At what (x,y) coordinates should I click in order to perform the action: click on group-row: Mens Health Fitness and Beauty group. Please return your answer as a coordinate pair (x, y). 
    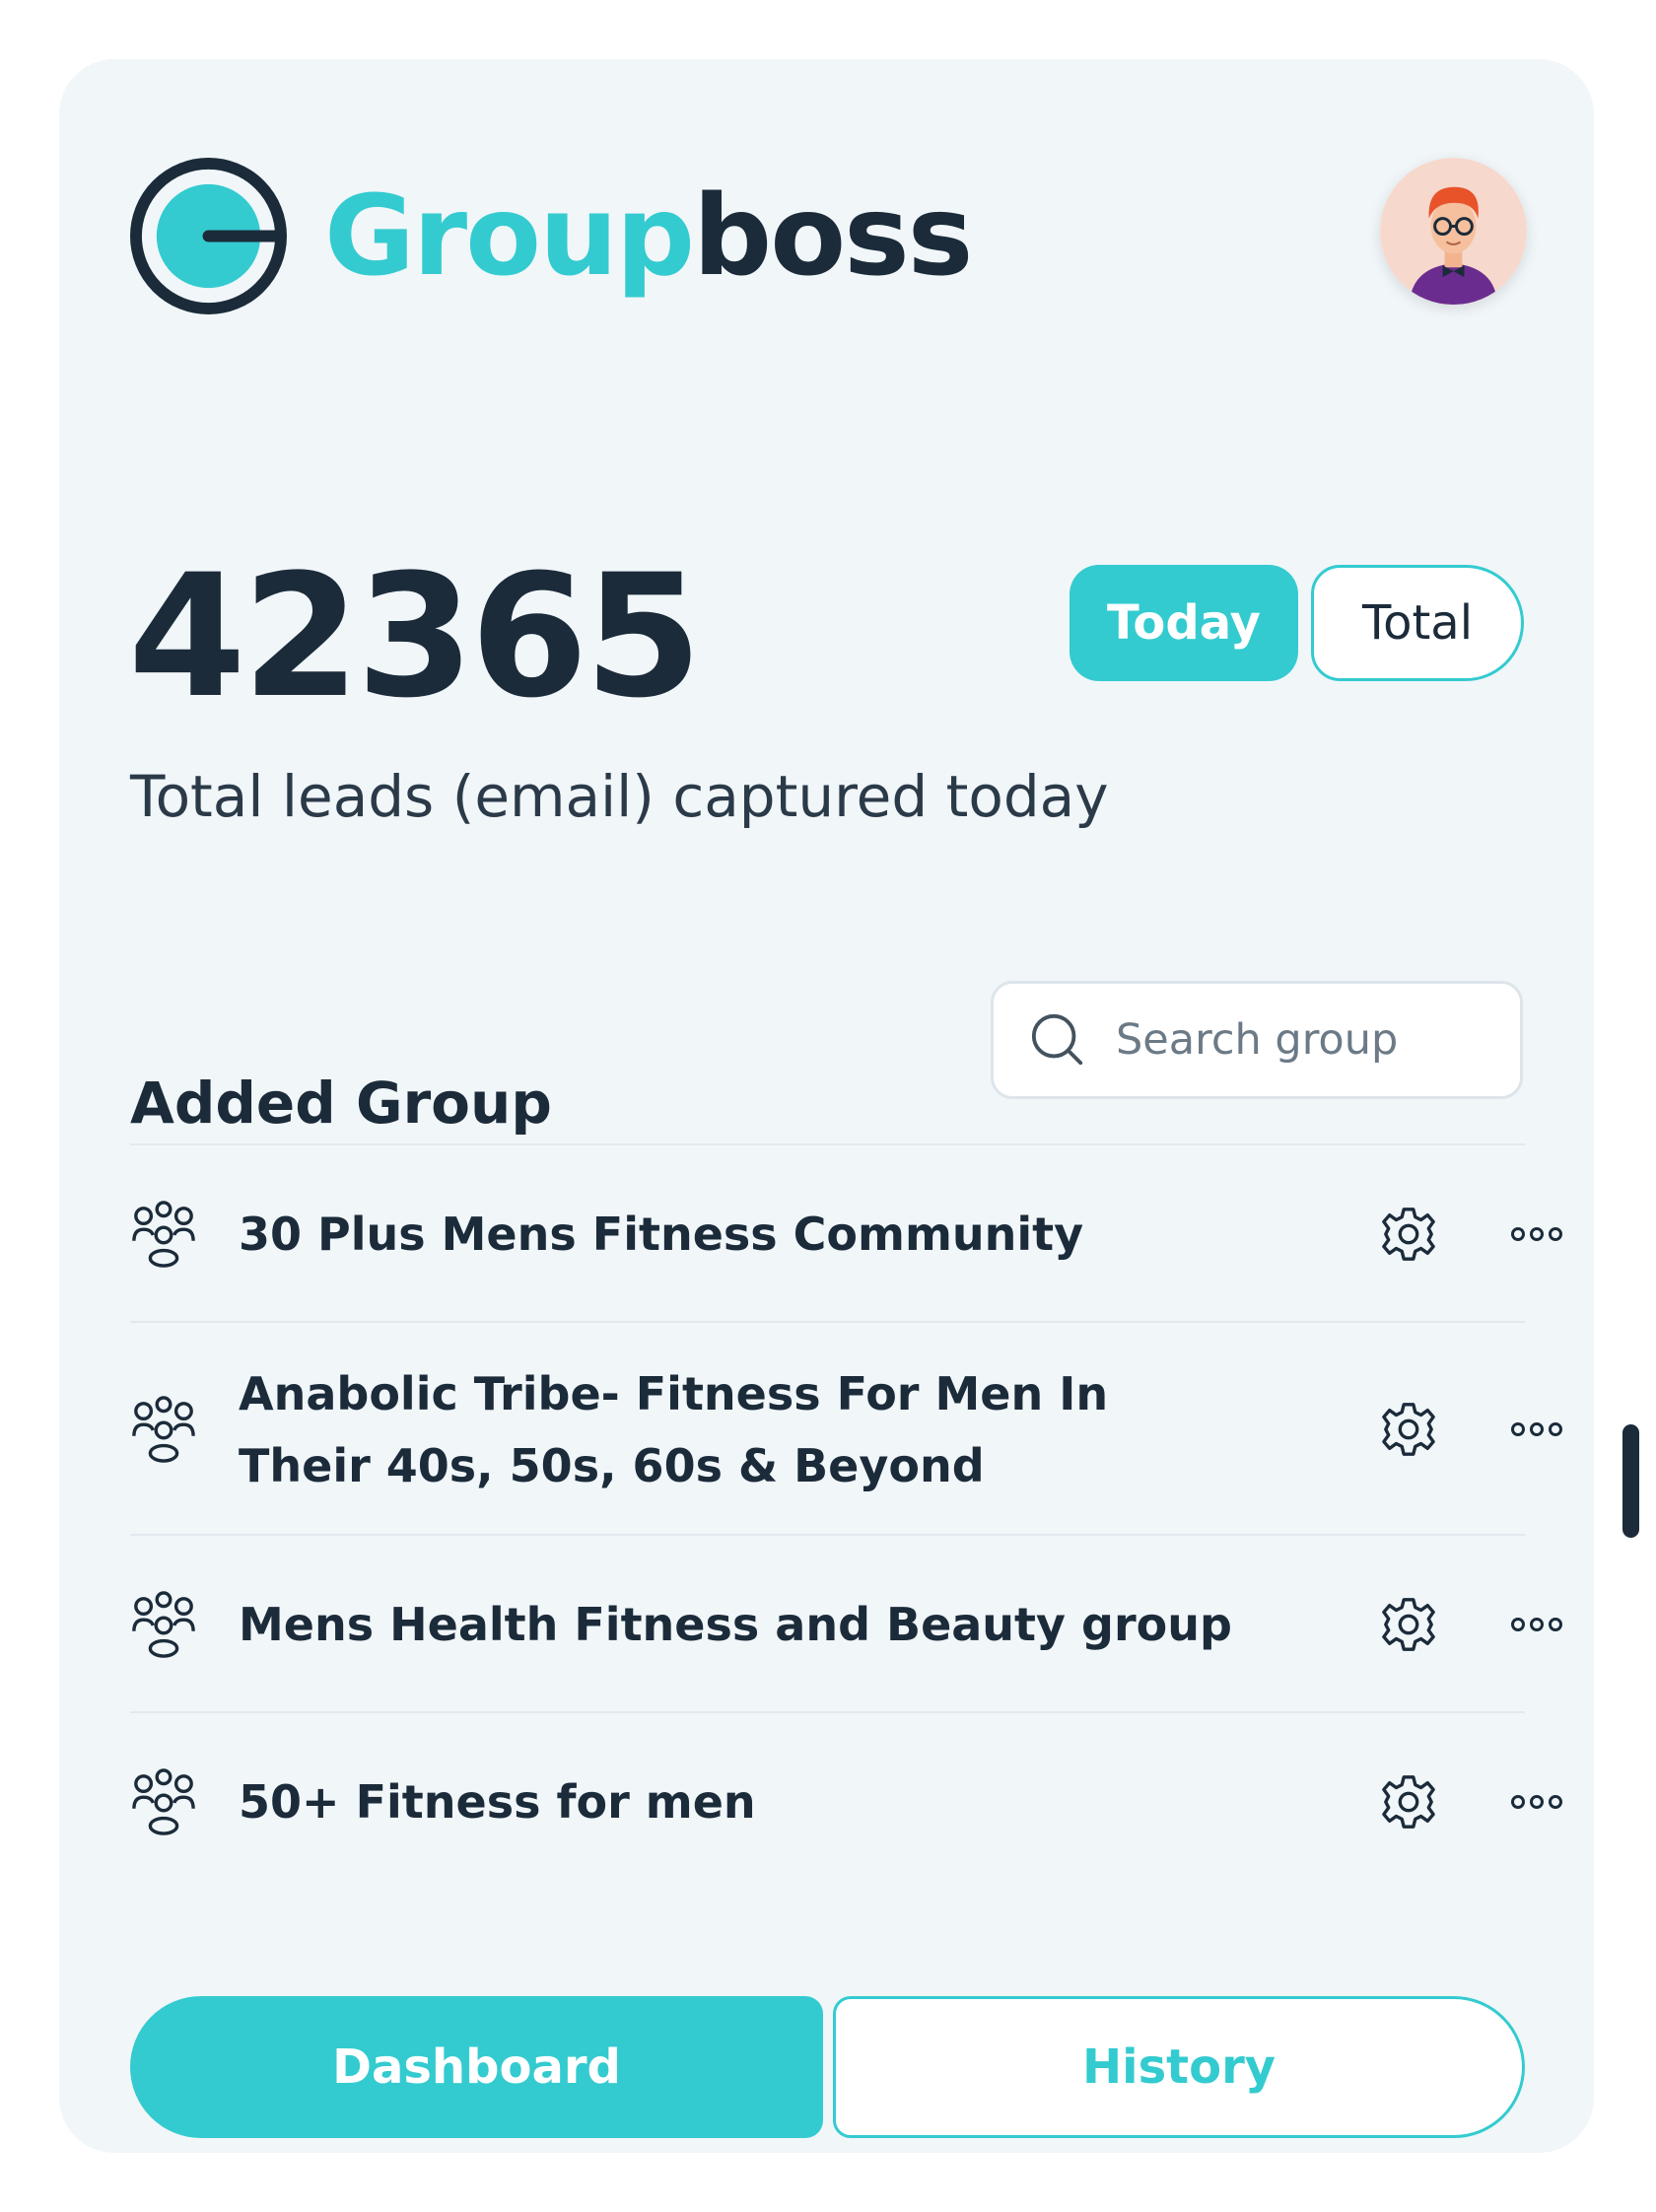
    Looking at the image, I should click on (846, 1623).